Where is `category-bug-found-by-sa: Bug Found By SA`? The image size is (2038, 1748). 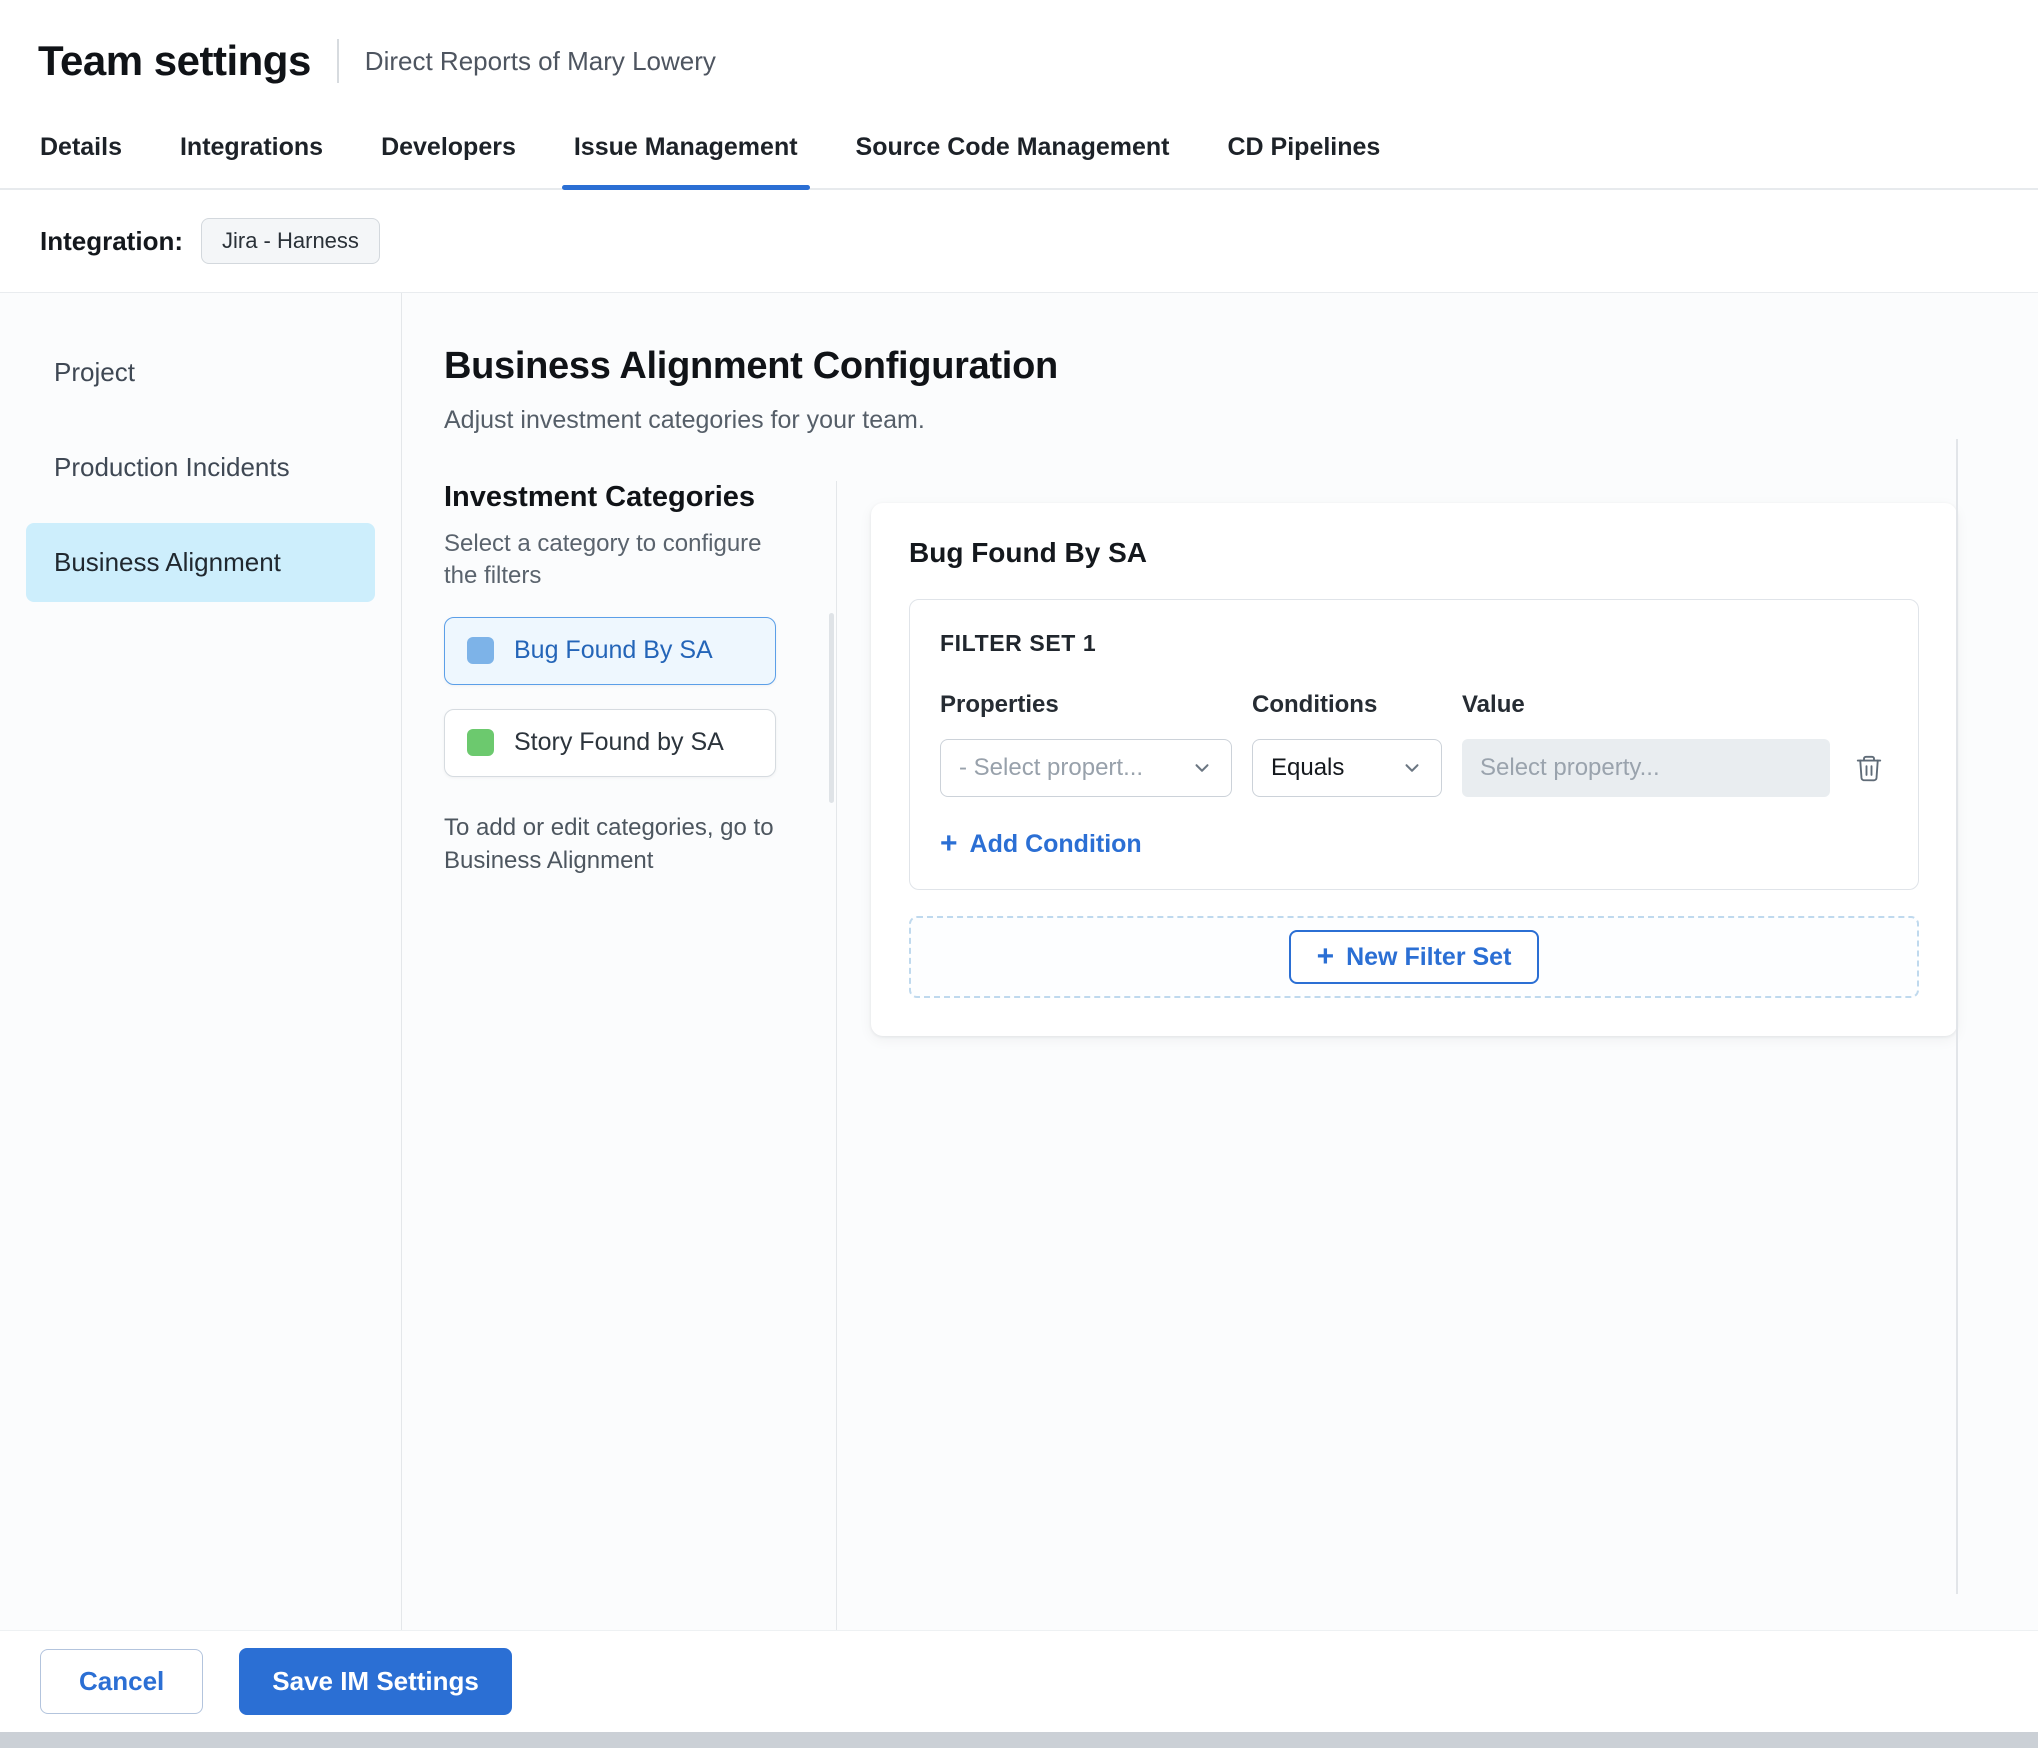 category-bug-found-by-sa: Bug Found By SA is located at coordinates (610, 650).